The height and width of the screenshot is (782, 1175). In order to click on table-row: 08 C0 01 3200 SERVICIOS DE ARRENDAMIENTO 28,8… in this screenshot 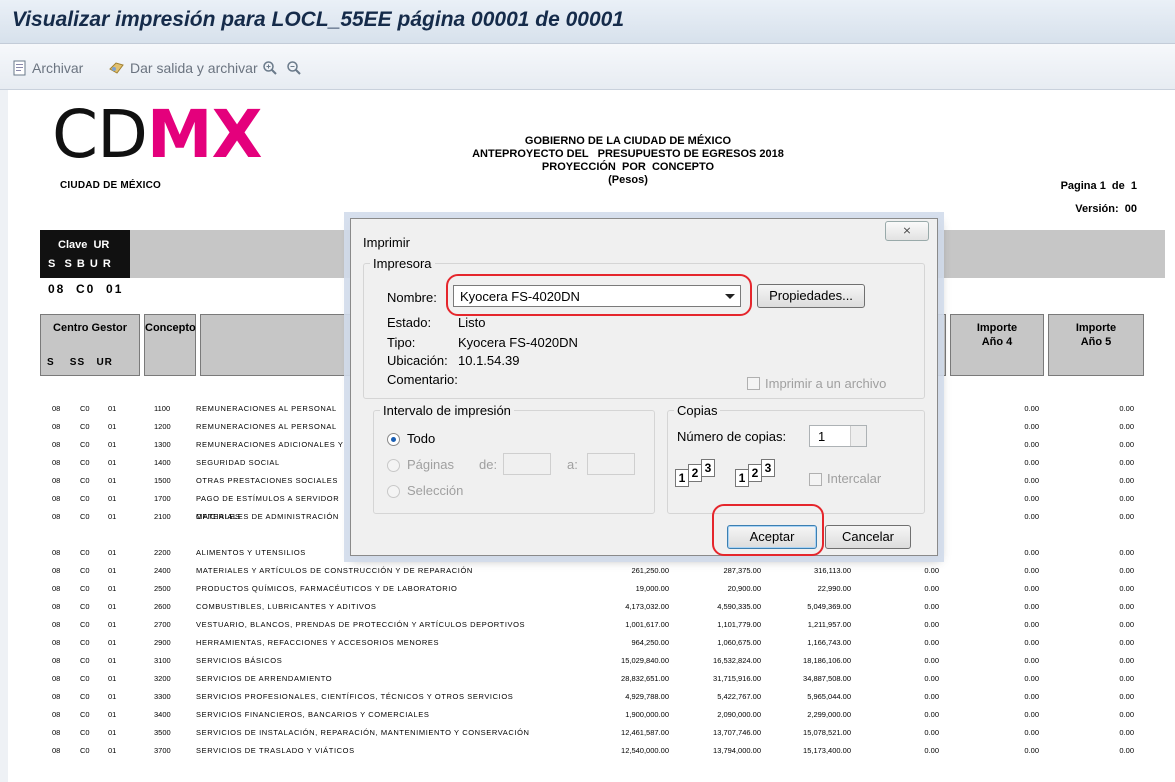, I will do `click(591, 679)`.